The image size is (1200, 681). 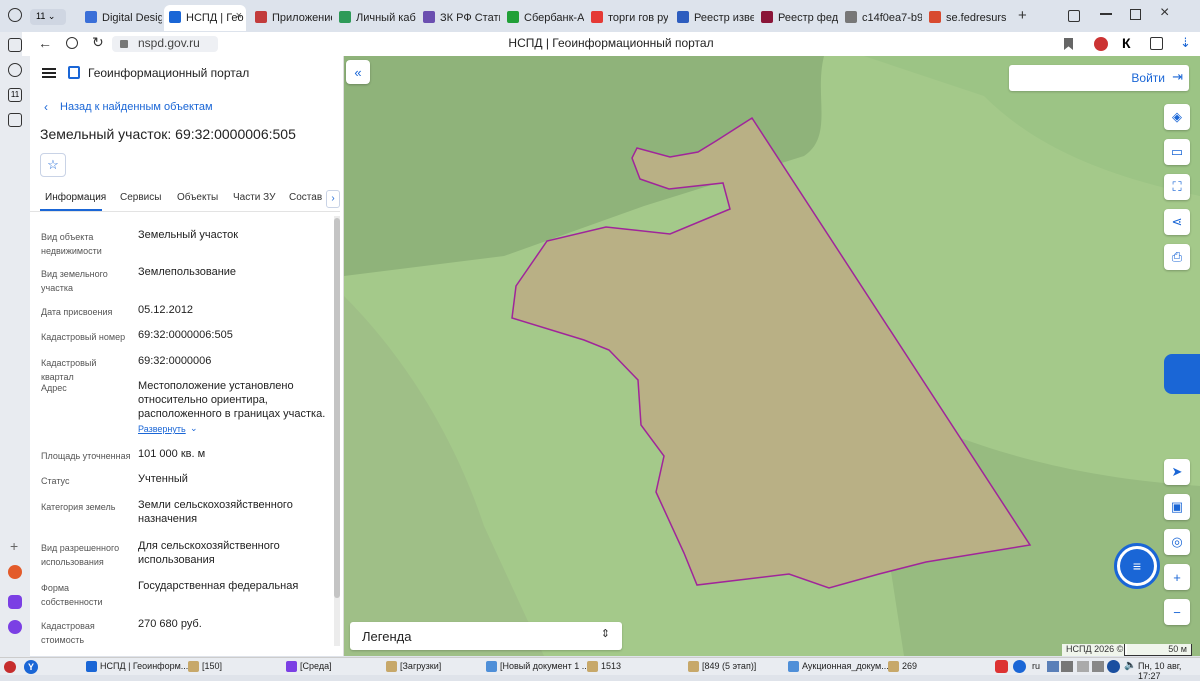 I want to click on browser-tab: ЗК РФ Статья, so click(x=459, y=18).